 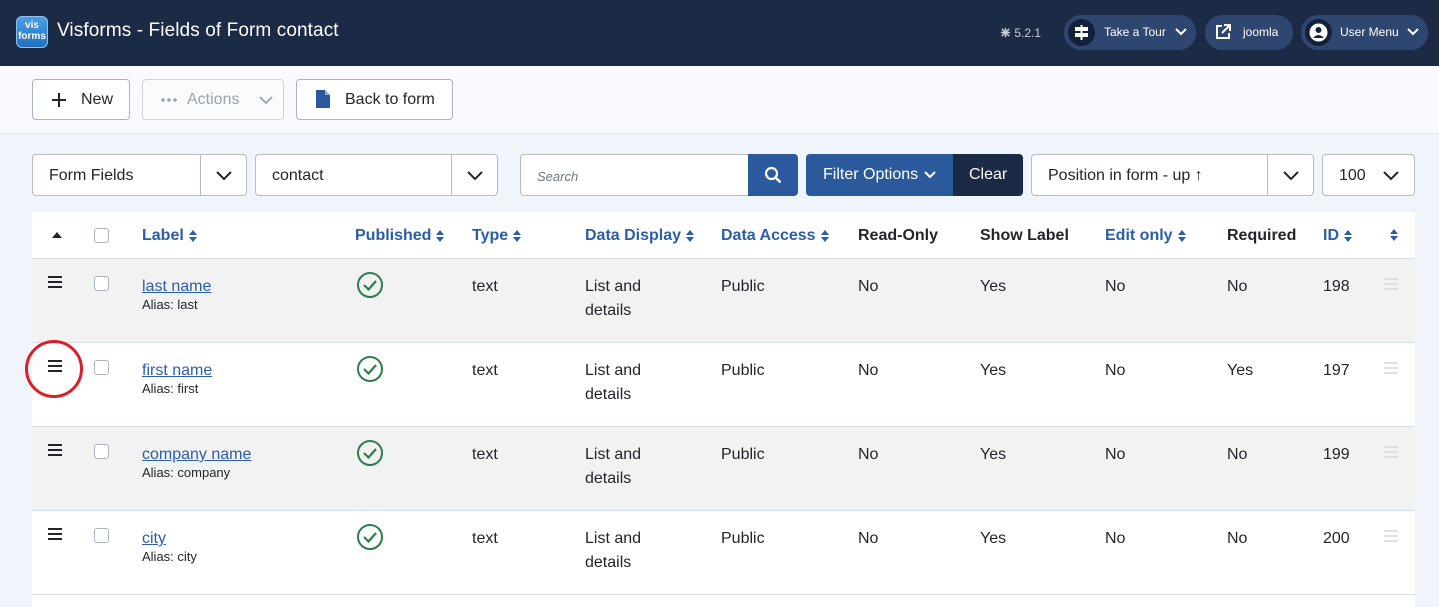 I want to click on user-icon, so click(x=1318, y=32).